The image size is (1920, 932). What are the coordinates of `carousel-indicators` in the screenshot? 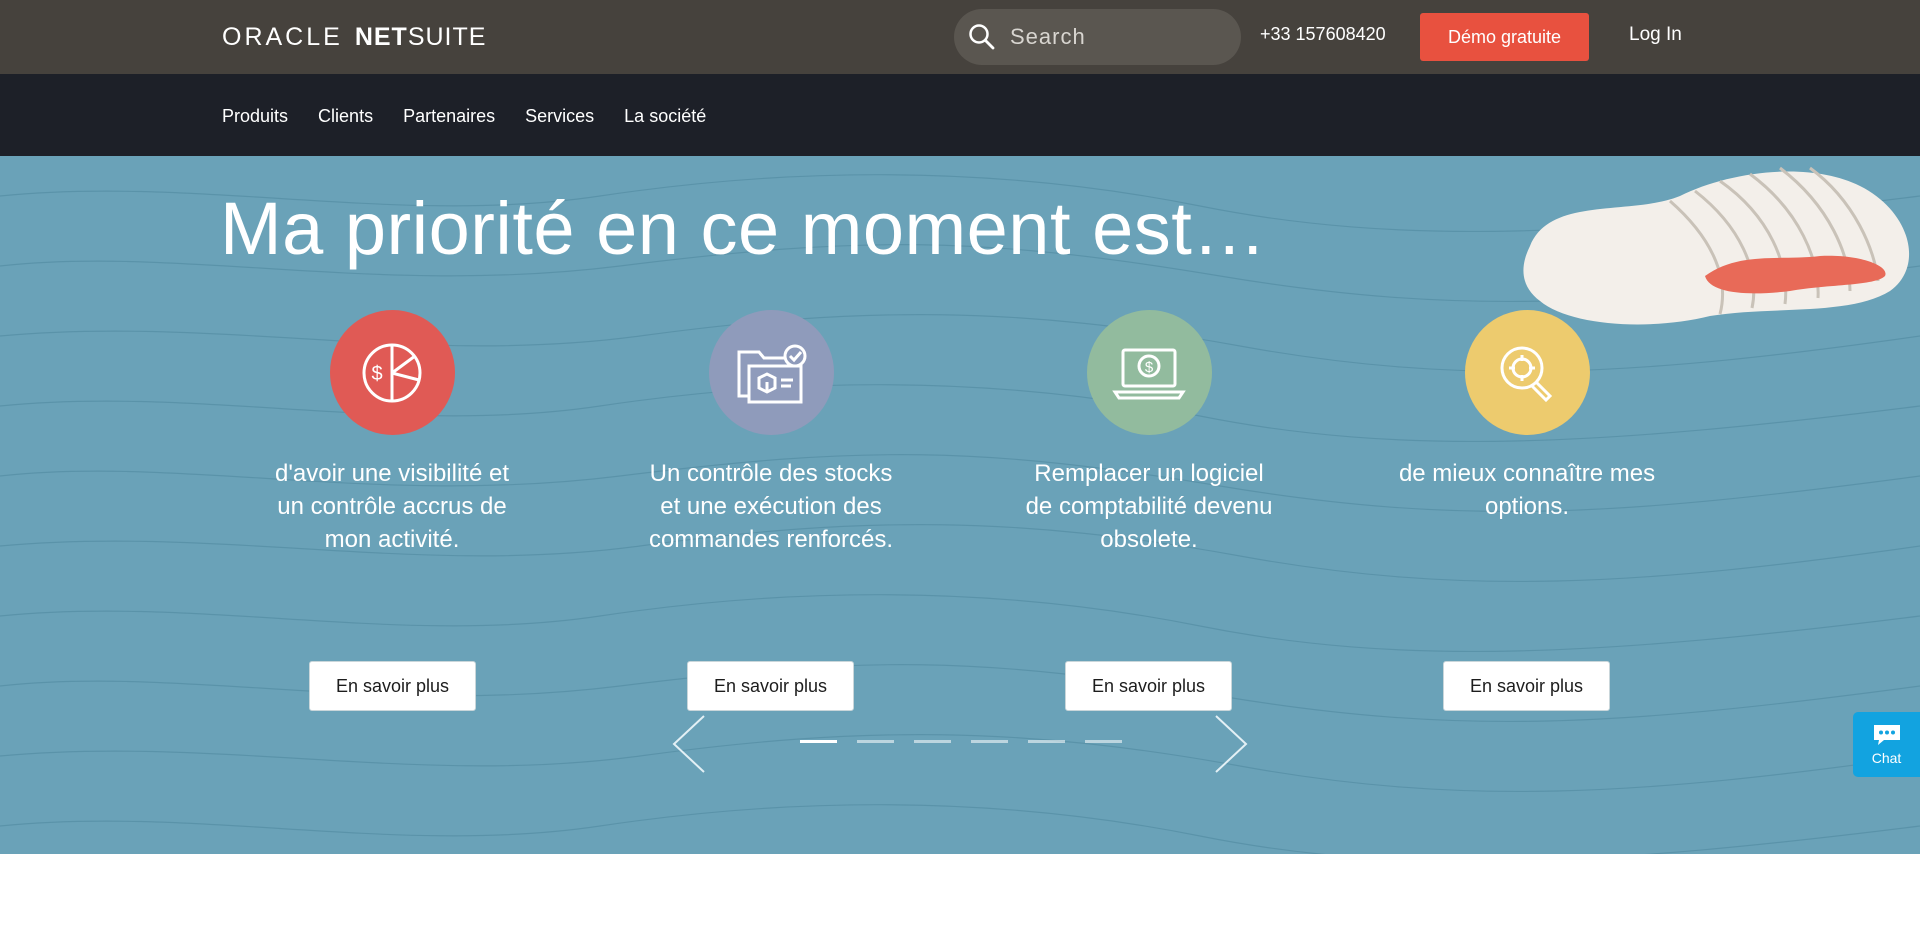 It's located at (961, 741).